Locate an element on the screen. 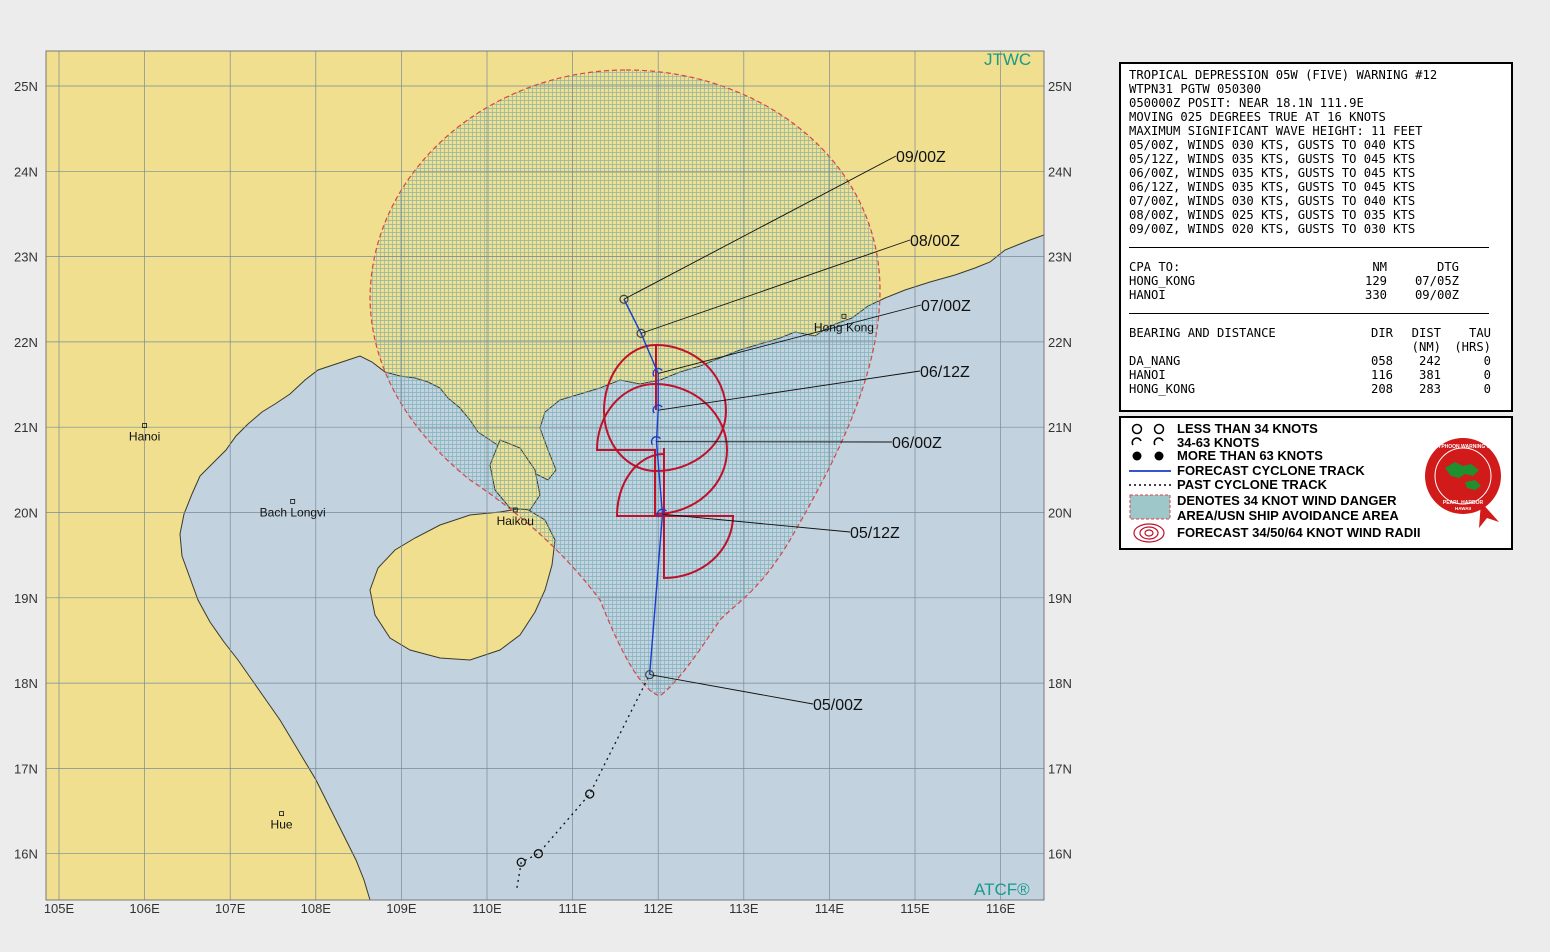 Image resolution: width=1550 pixels, height=952 pixels. svg-text: HAWAII is located at coordinates (1463, 508).